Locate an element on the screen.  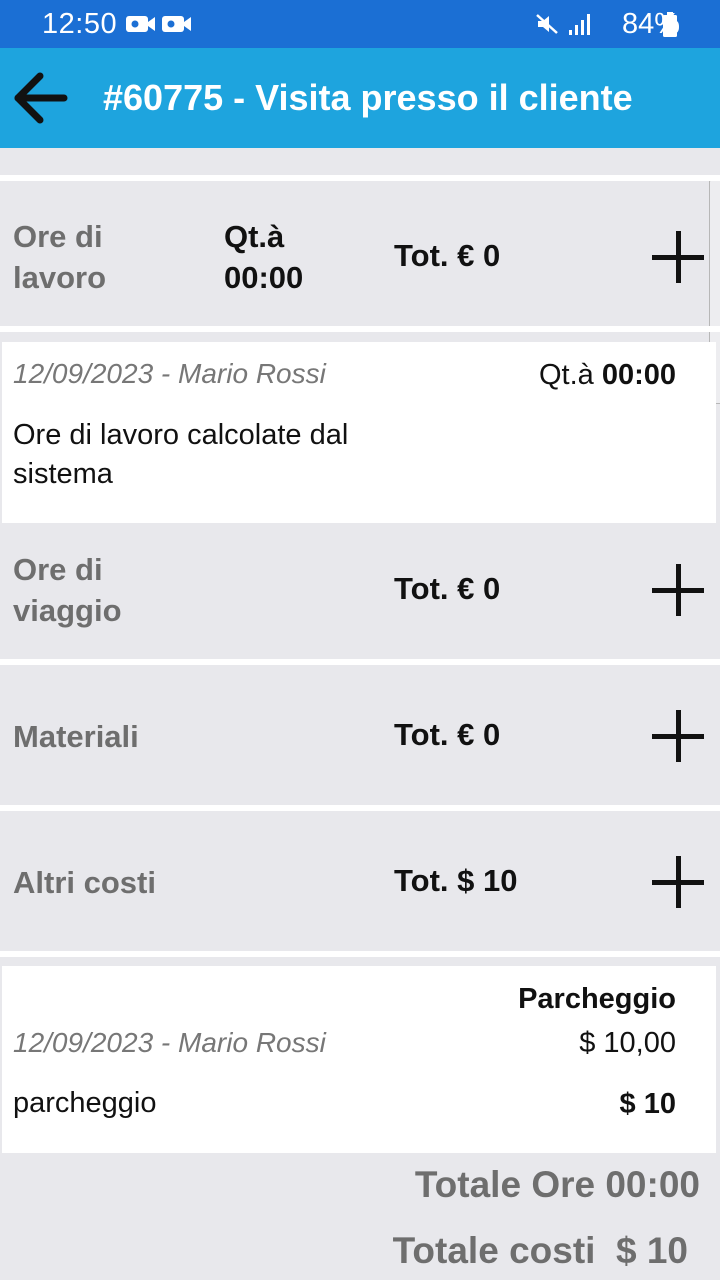
page-title: #60775 - Visita presso il cliente is located at coordinates (368, 97).